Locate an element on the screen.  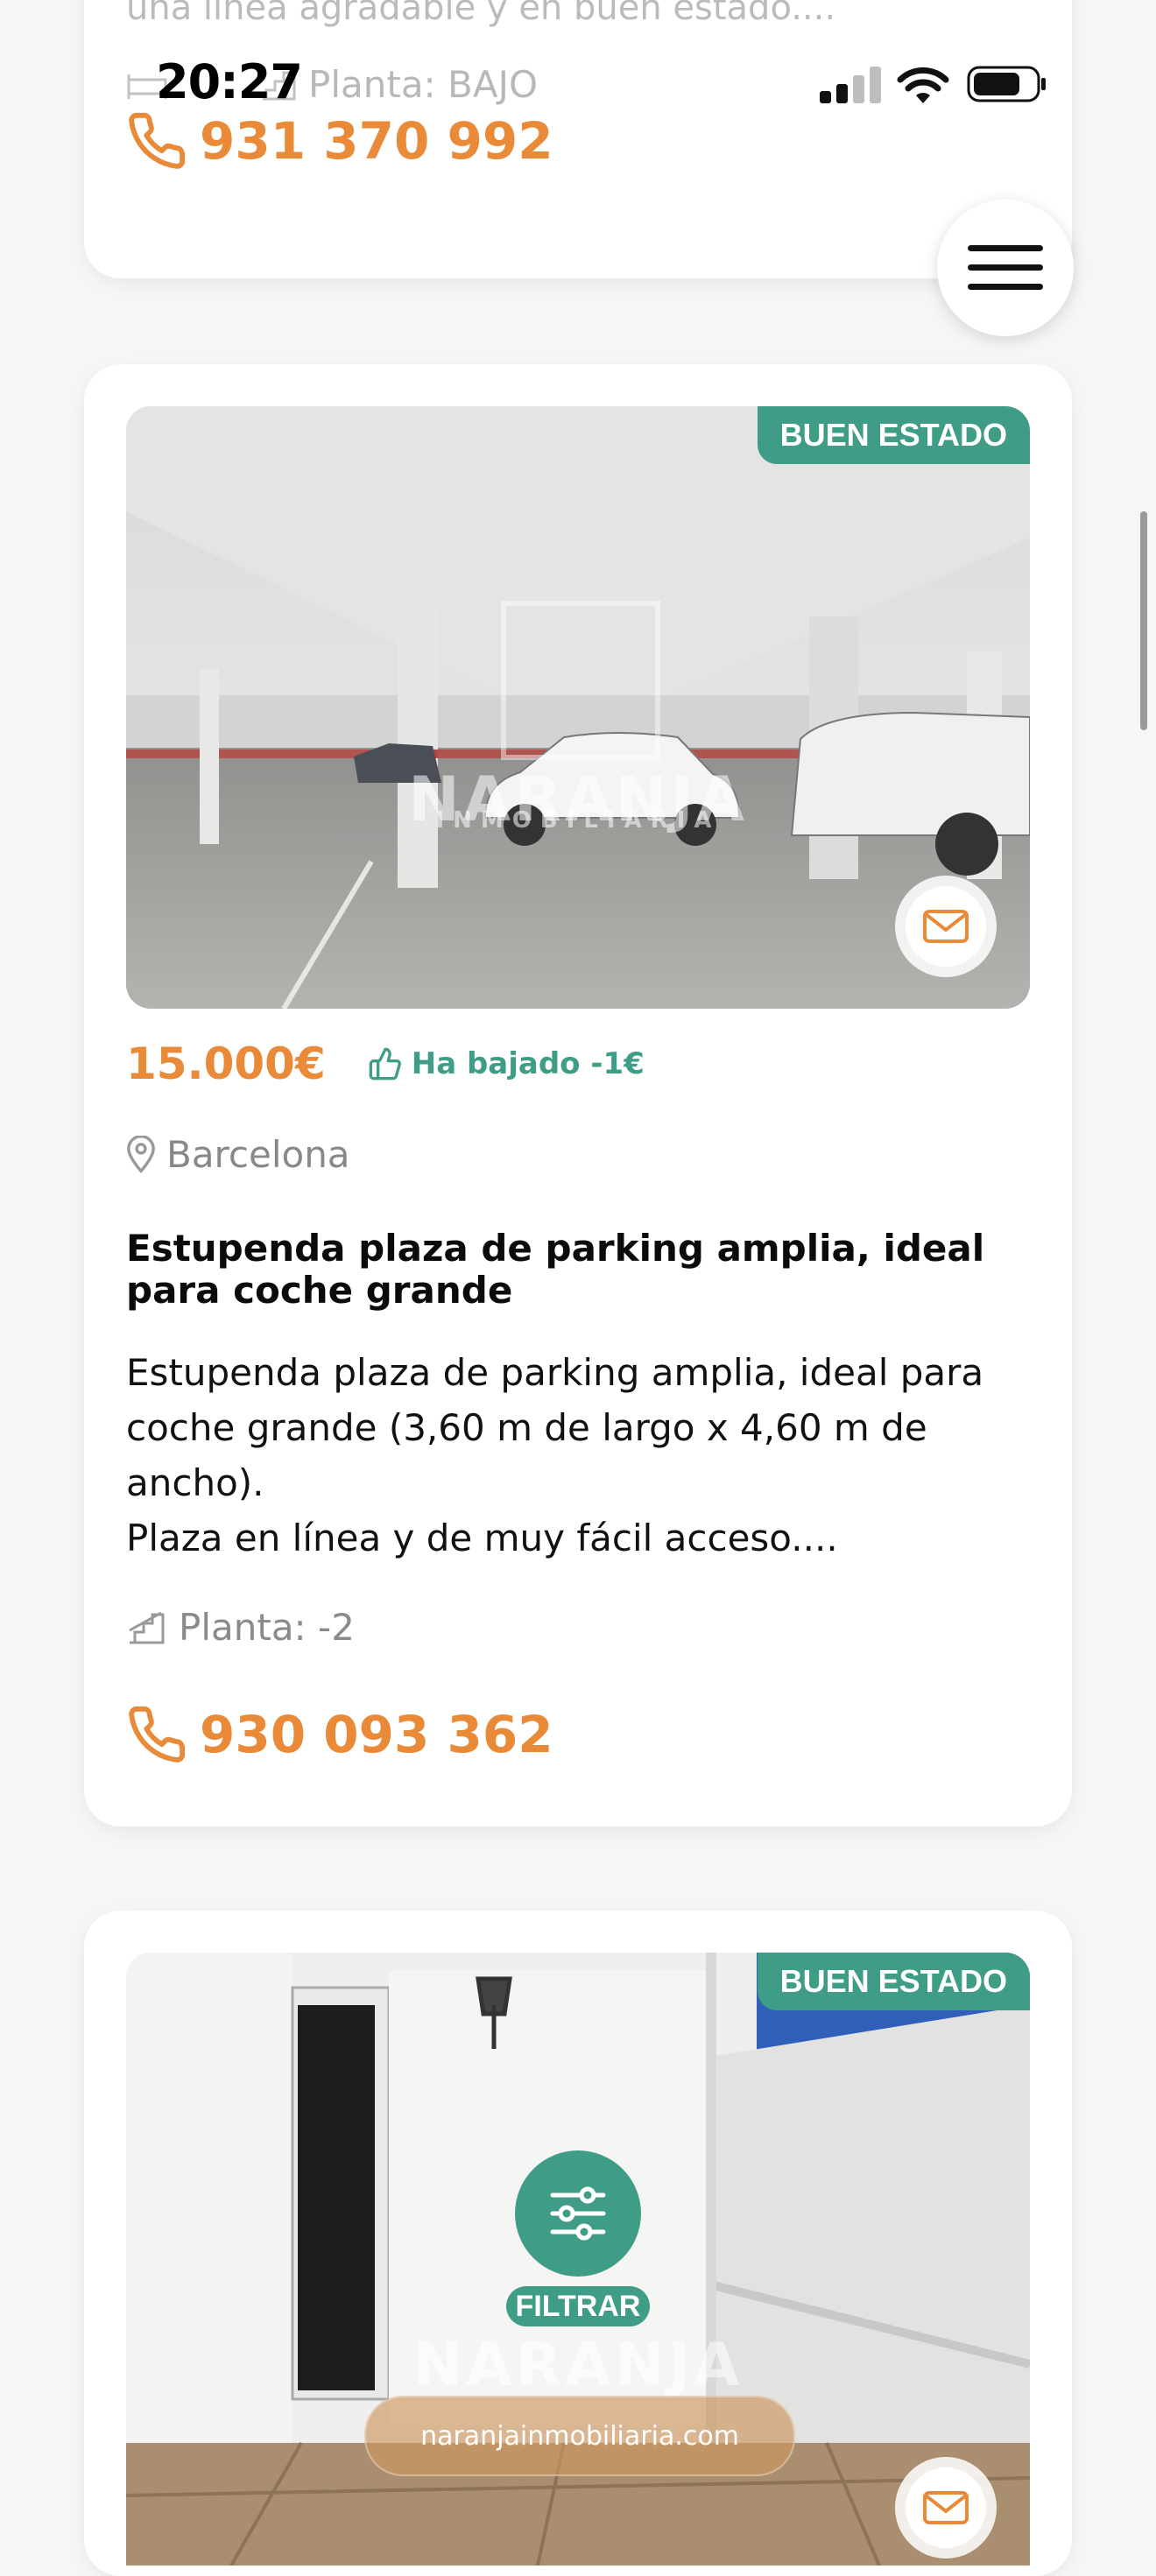
stairs-icon is located at coordinates (147, 1627).